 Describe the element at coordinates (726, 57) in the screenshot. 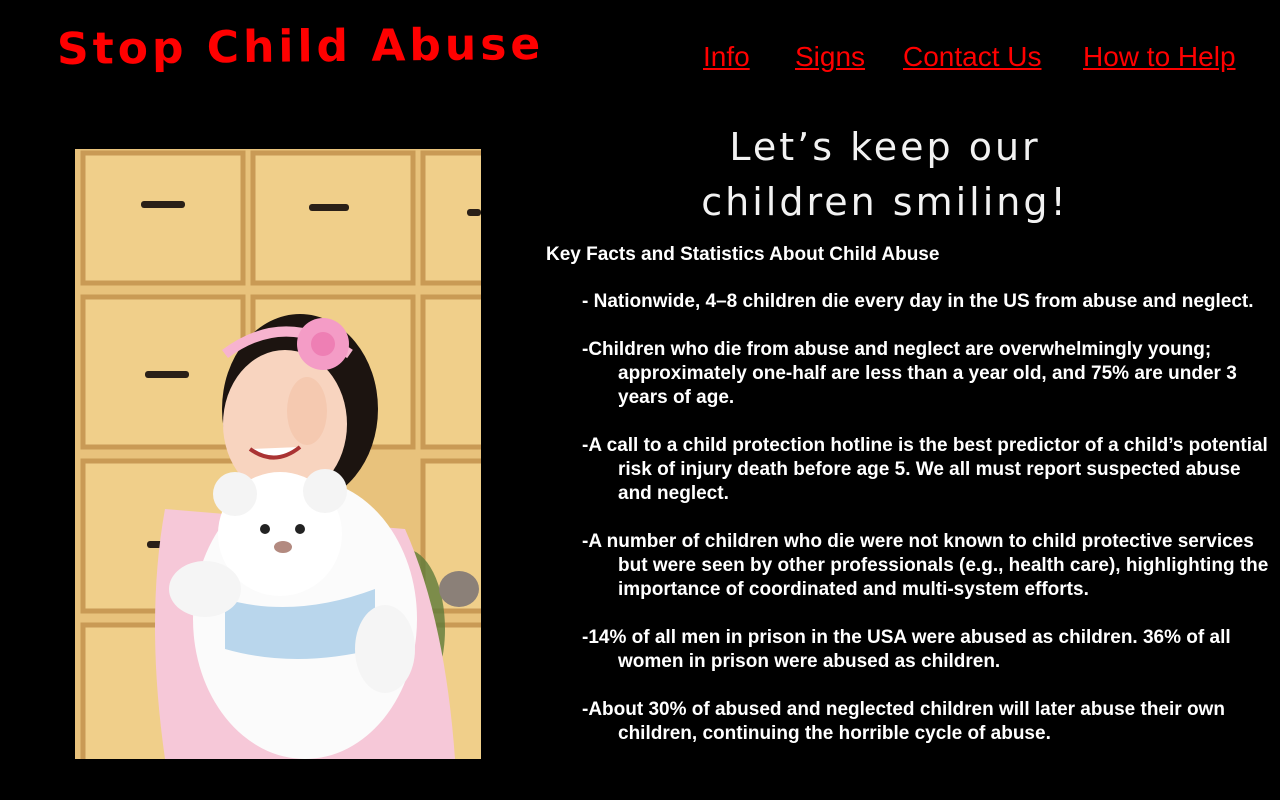

I see `nav-link-info: Info` at that location.